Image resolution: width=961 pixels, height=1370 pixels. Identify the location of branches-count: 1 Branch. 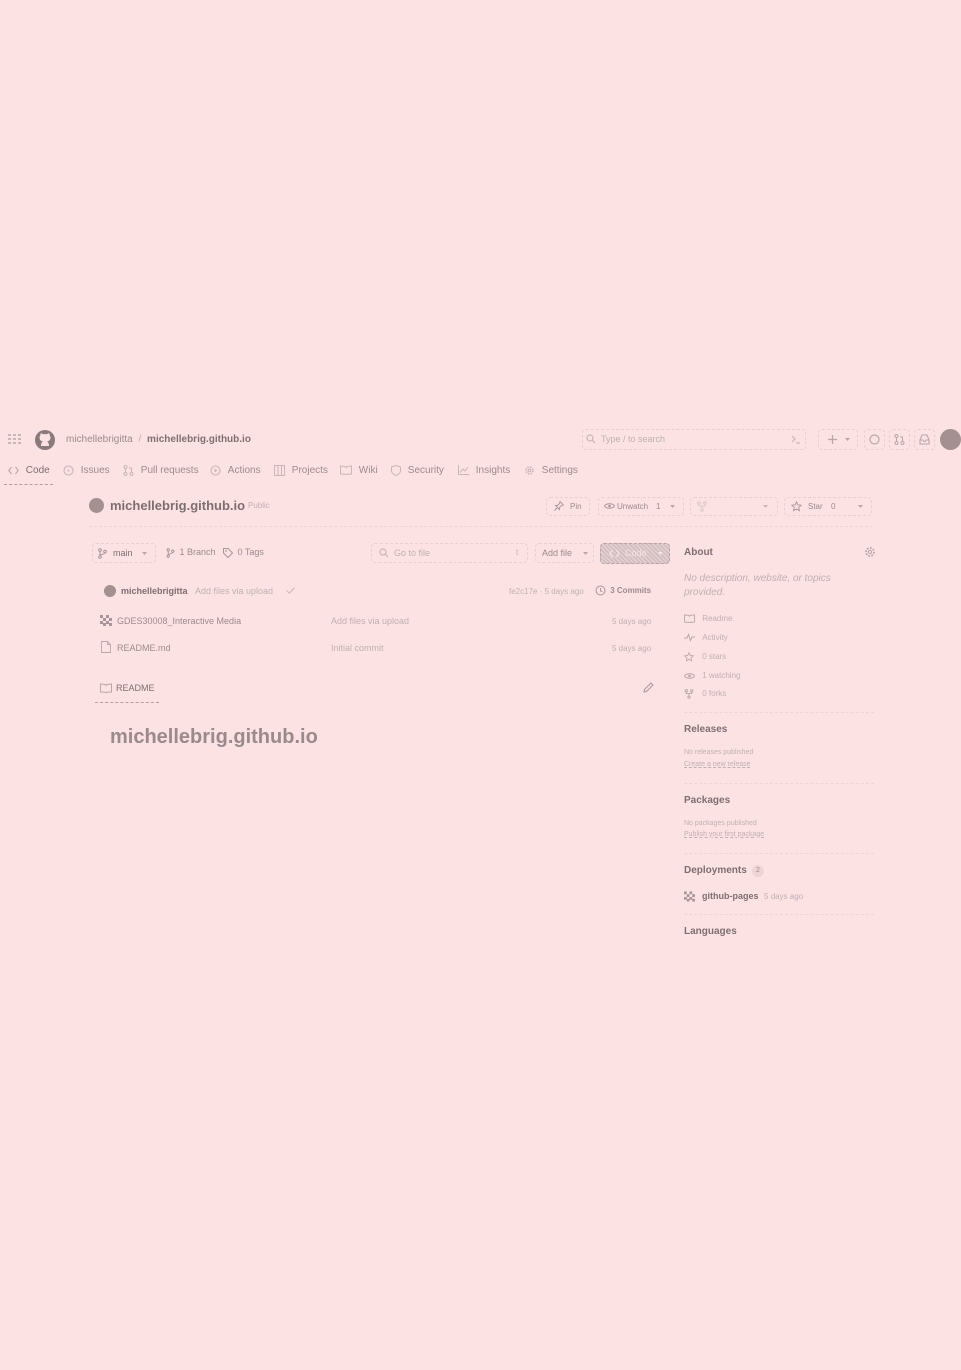
(197, 552).